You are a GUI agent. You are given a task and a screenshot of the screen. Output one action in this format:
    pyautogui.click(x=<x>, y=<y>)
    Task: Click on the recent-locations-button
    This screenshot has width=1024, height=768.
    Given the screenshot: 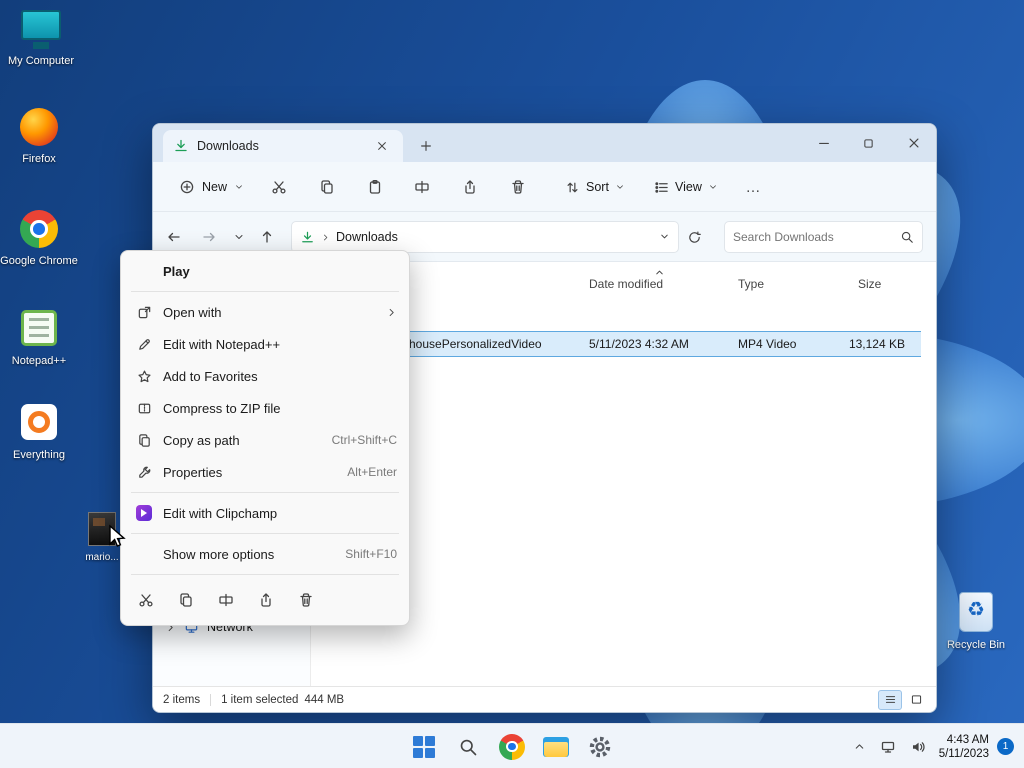 What is the action you would take?
    pyautogui.click(x=239, y=237)
    